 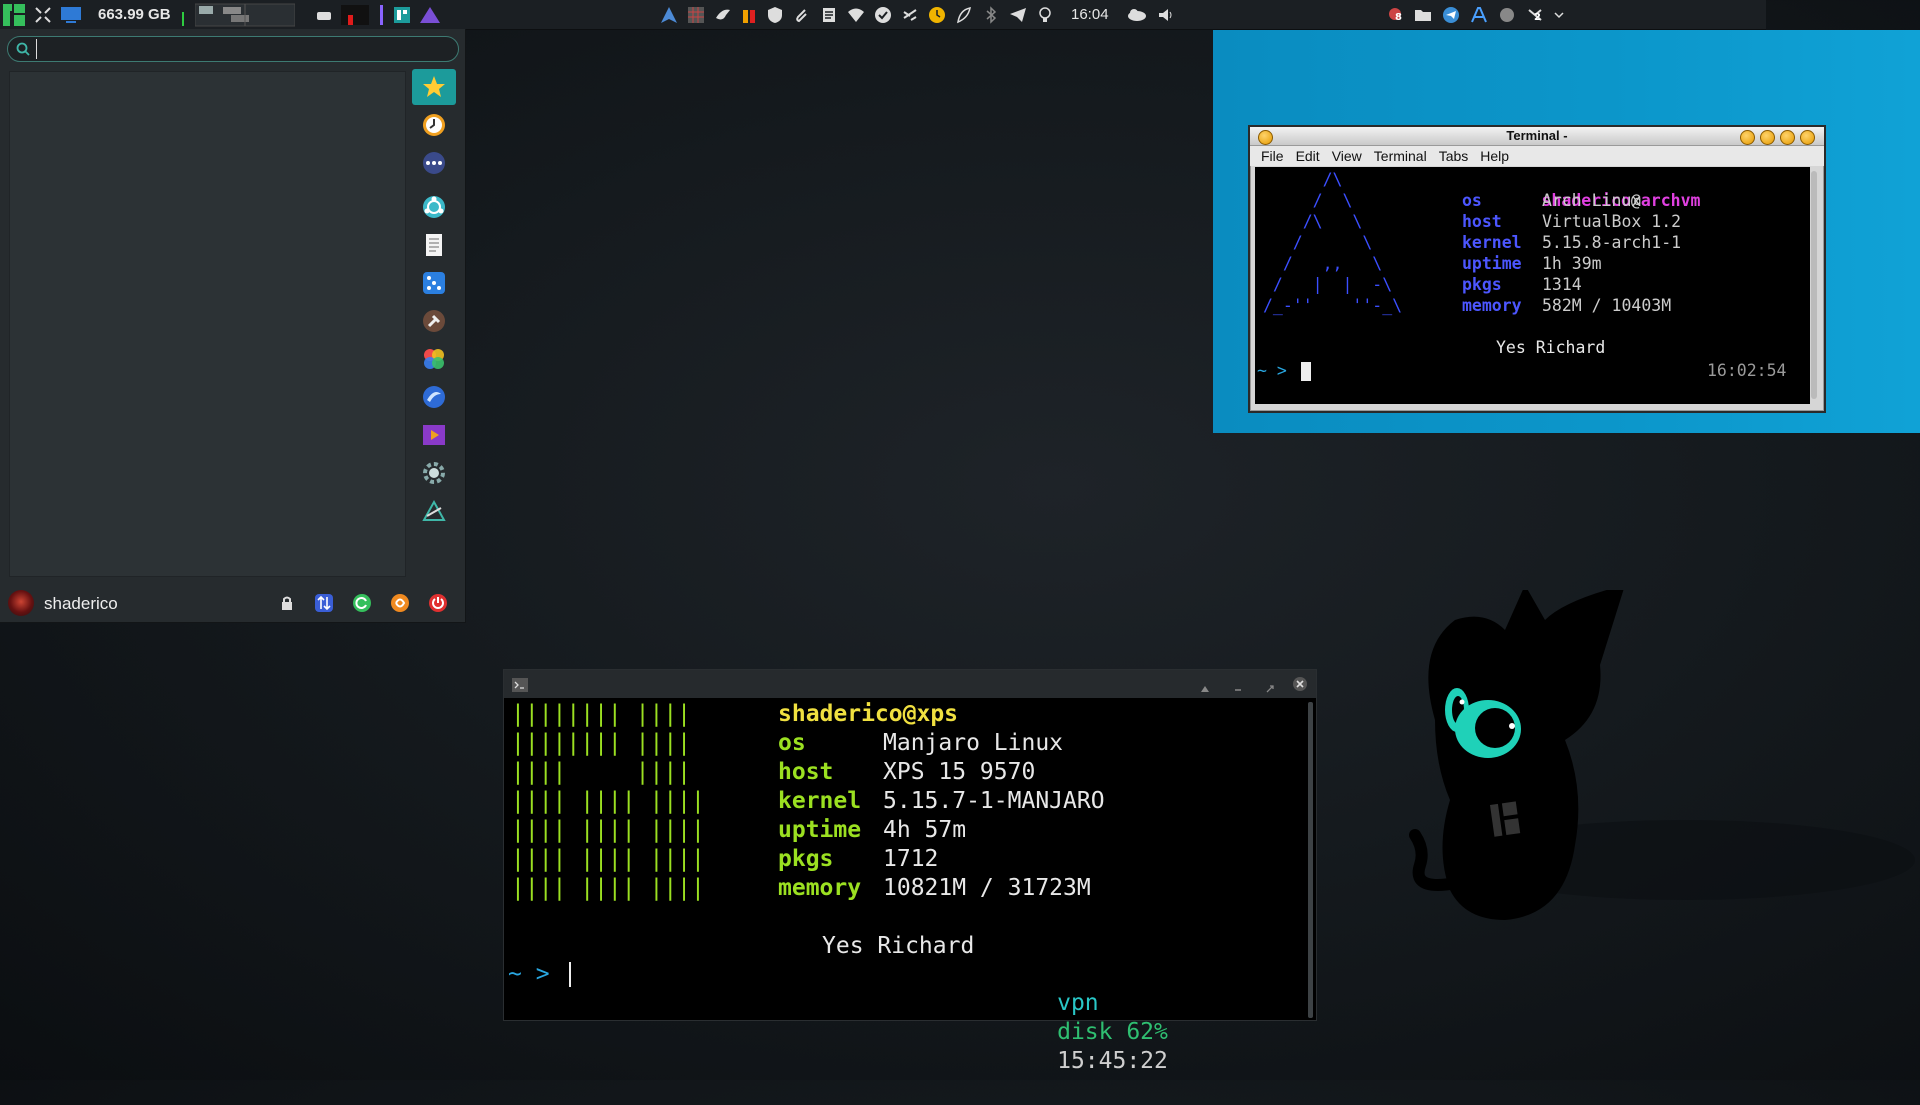 I want to click on clock-icon, so click(x=937, y=14).